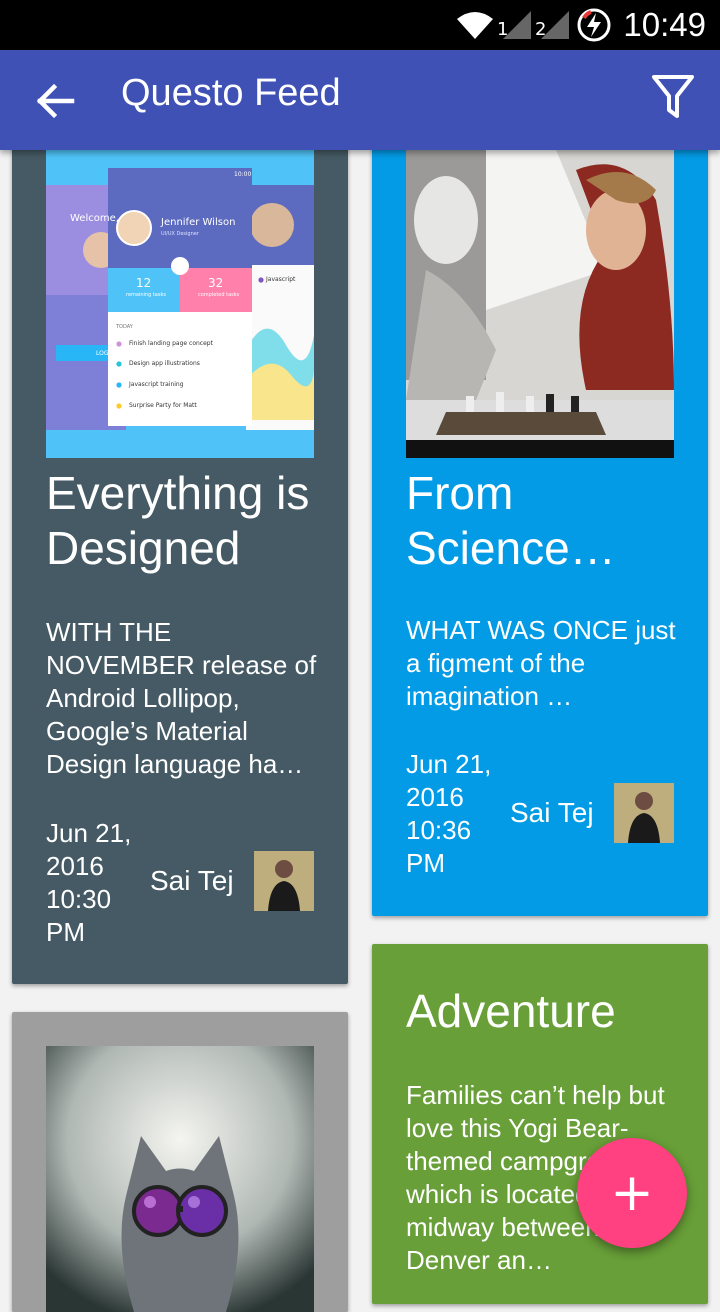 The width and height of the screenshot is (720, 1312). I want to click on mockup-task: Design app illustrations, so click(164, 363).